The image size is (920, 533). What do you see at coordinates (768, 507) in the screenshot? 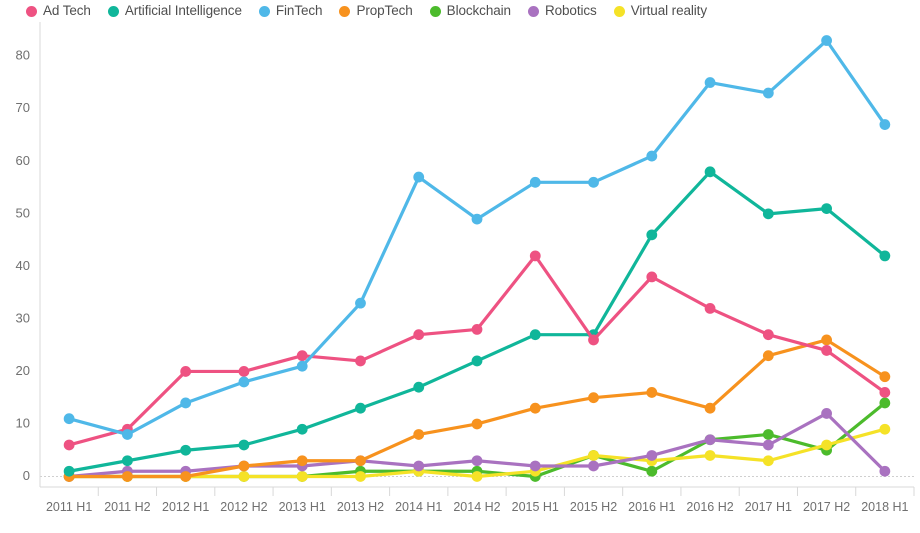
I see `x-axis-tick-label: 2017 H1` at bounding box center [768, 507].